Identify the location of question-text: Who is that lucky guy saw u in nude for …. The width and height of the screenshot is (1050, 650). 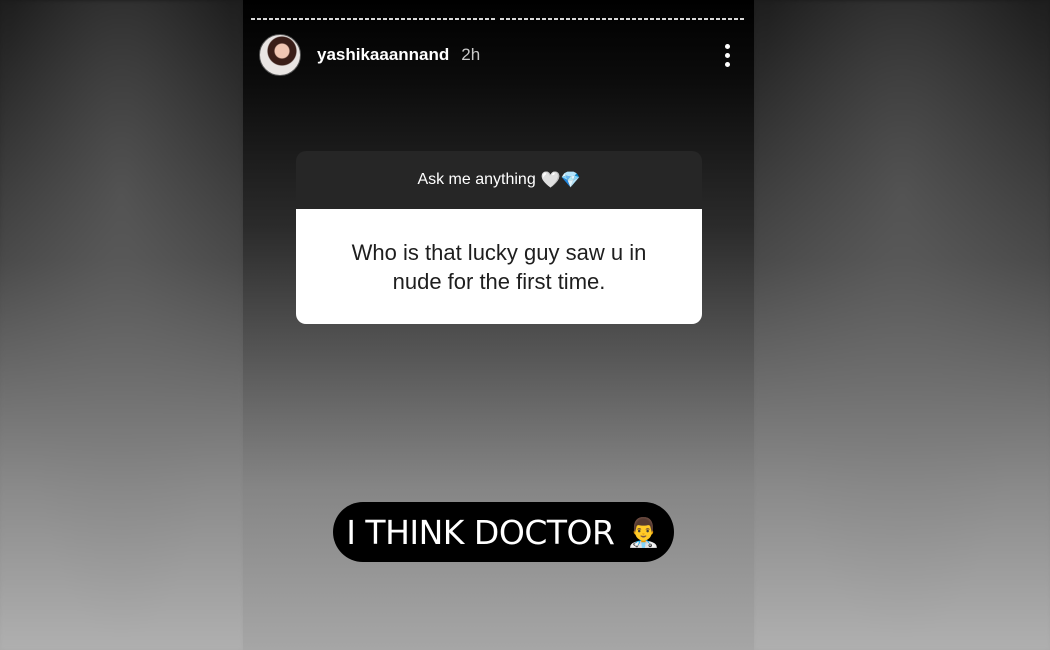
(499, 266).